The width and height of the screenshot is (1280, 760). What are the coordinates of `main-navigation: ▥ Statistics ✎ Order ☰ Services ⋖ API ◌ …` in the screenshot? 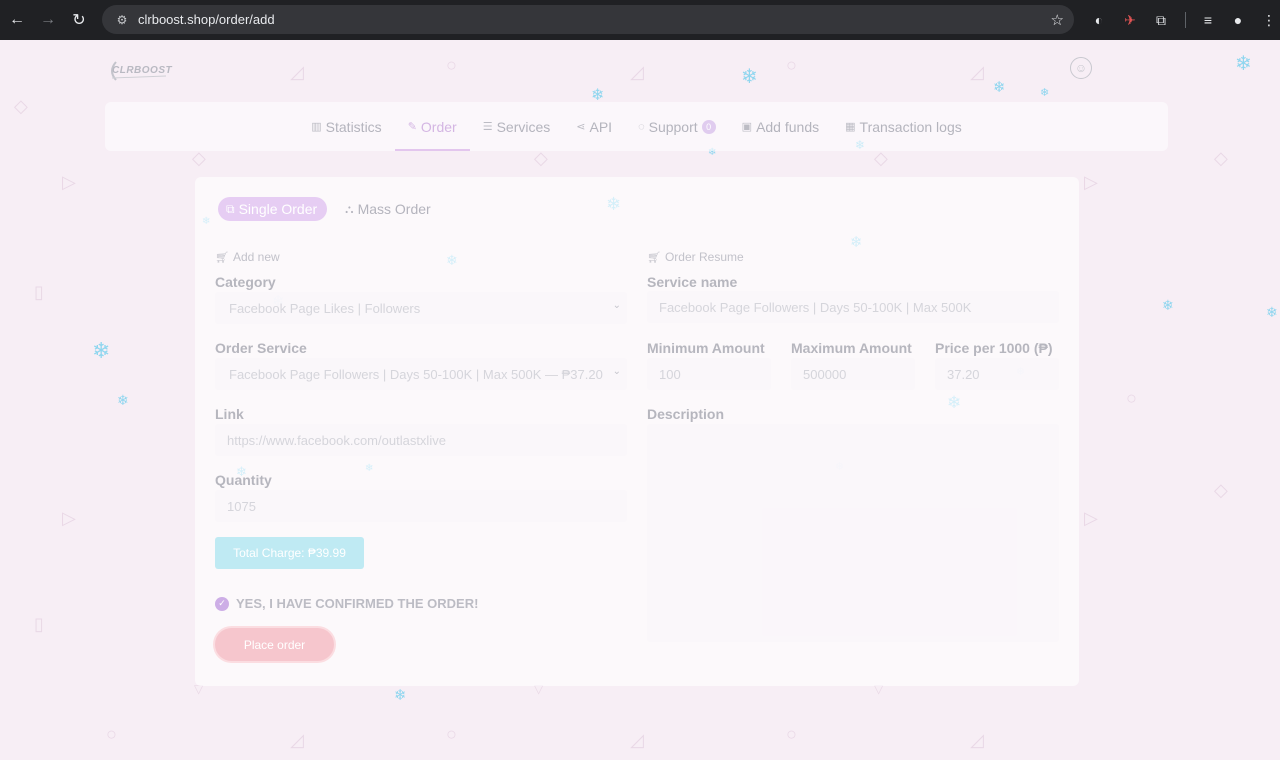 It's located at (636, 126).